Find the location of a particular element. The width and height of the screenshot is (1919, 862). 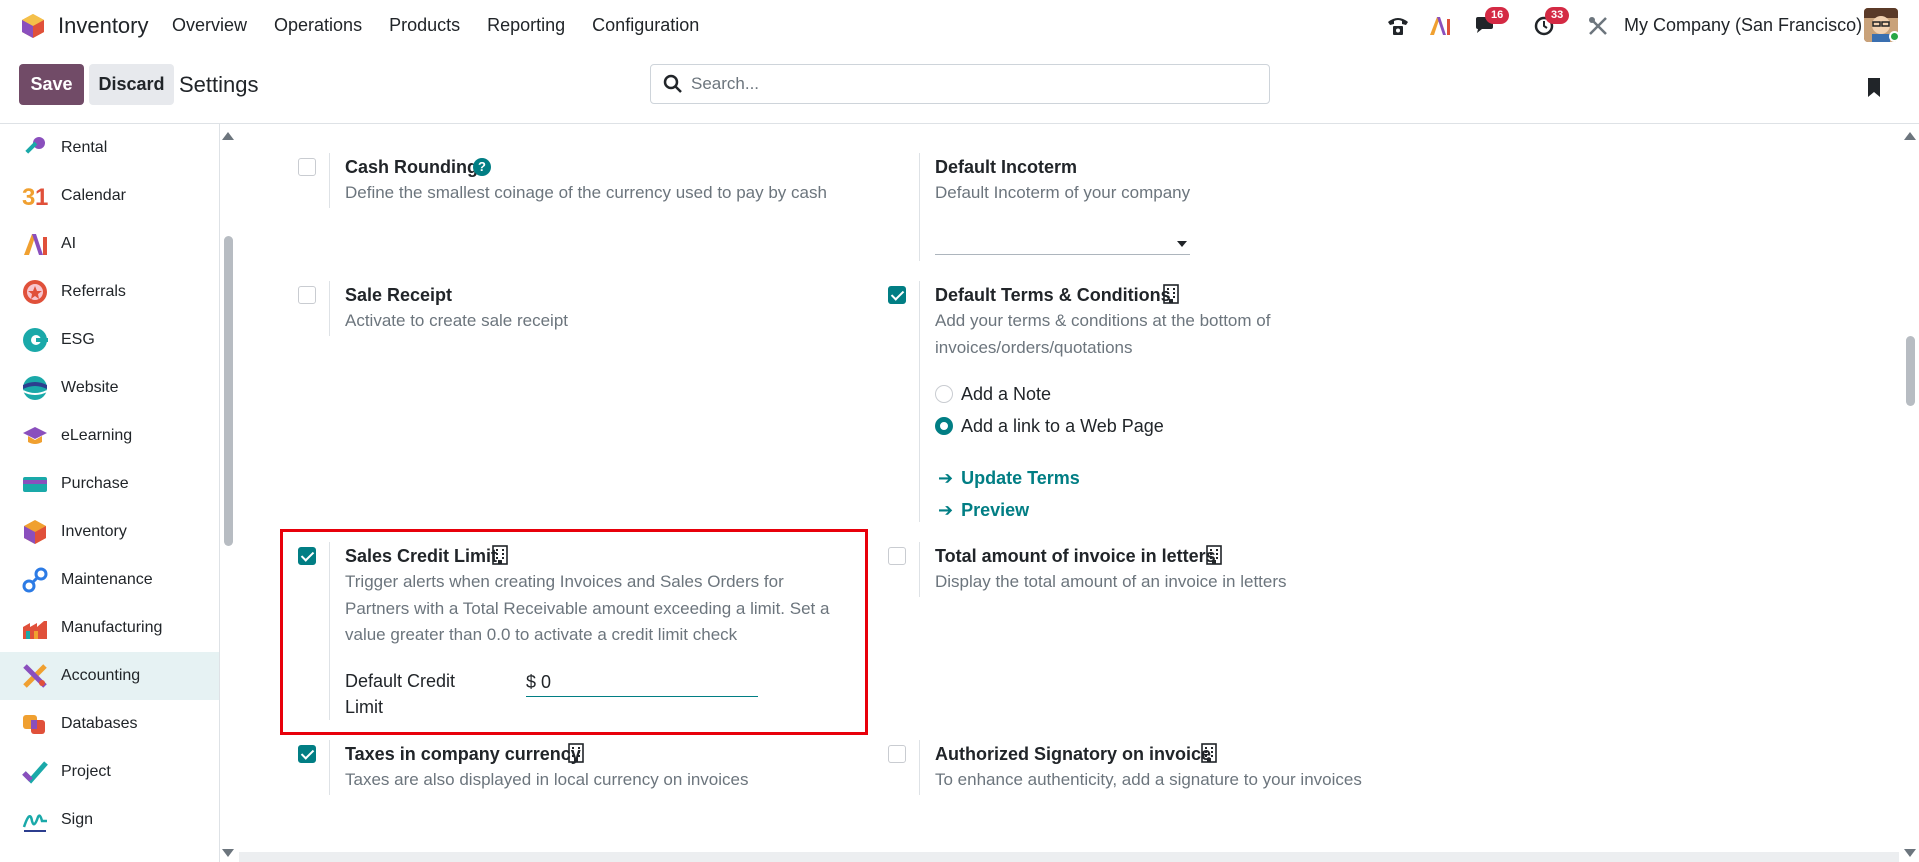

sidebar-item-accounting: Accounting is located at coordinates (109, 676).